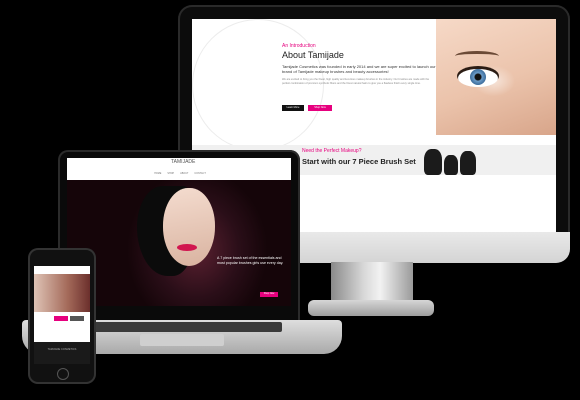 The height and width of the screenshot is (400, 580). Describe the element at coordinates (61, 318) in the screenshot. I see `phone-cta-button` at that location.